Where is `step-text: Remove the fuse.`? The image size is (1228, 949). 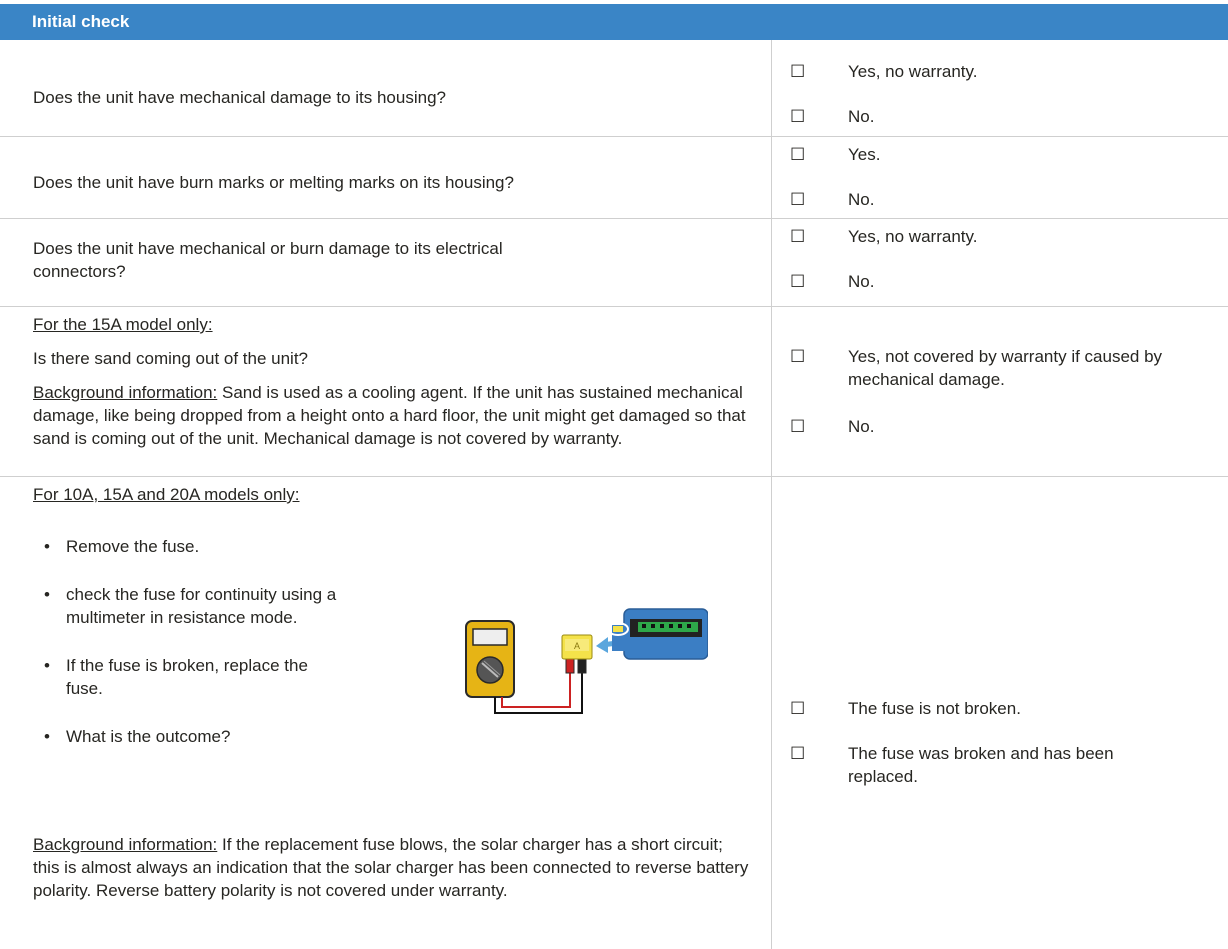 step-text: Remove the fuse. is located at coordinates (133, 546).